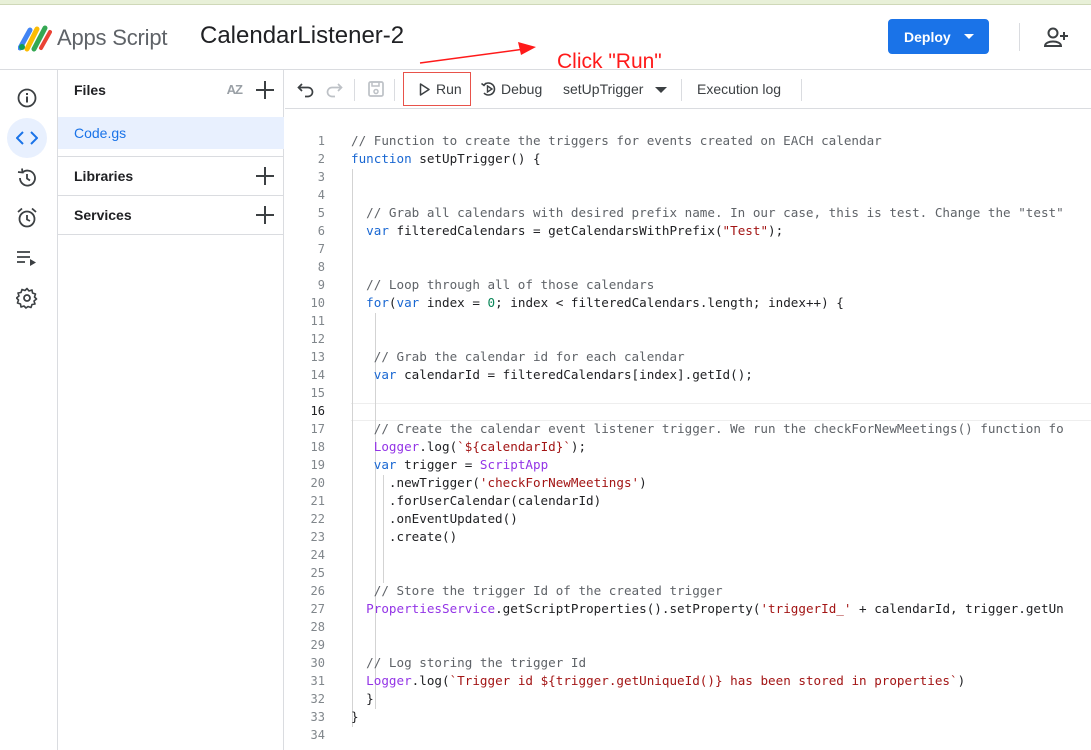 Image resolution: width=1091 pixels, height=750 pixels. What do you see at coordinates (317, 411) in the screenshot?
I see `line-number: 16` at bounding box center [317, 411].